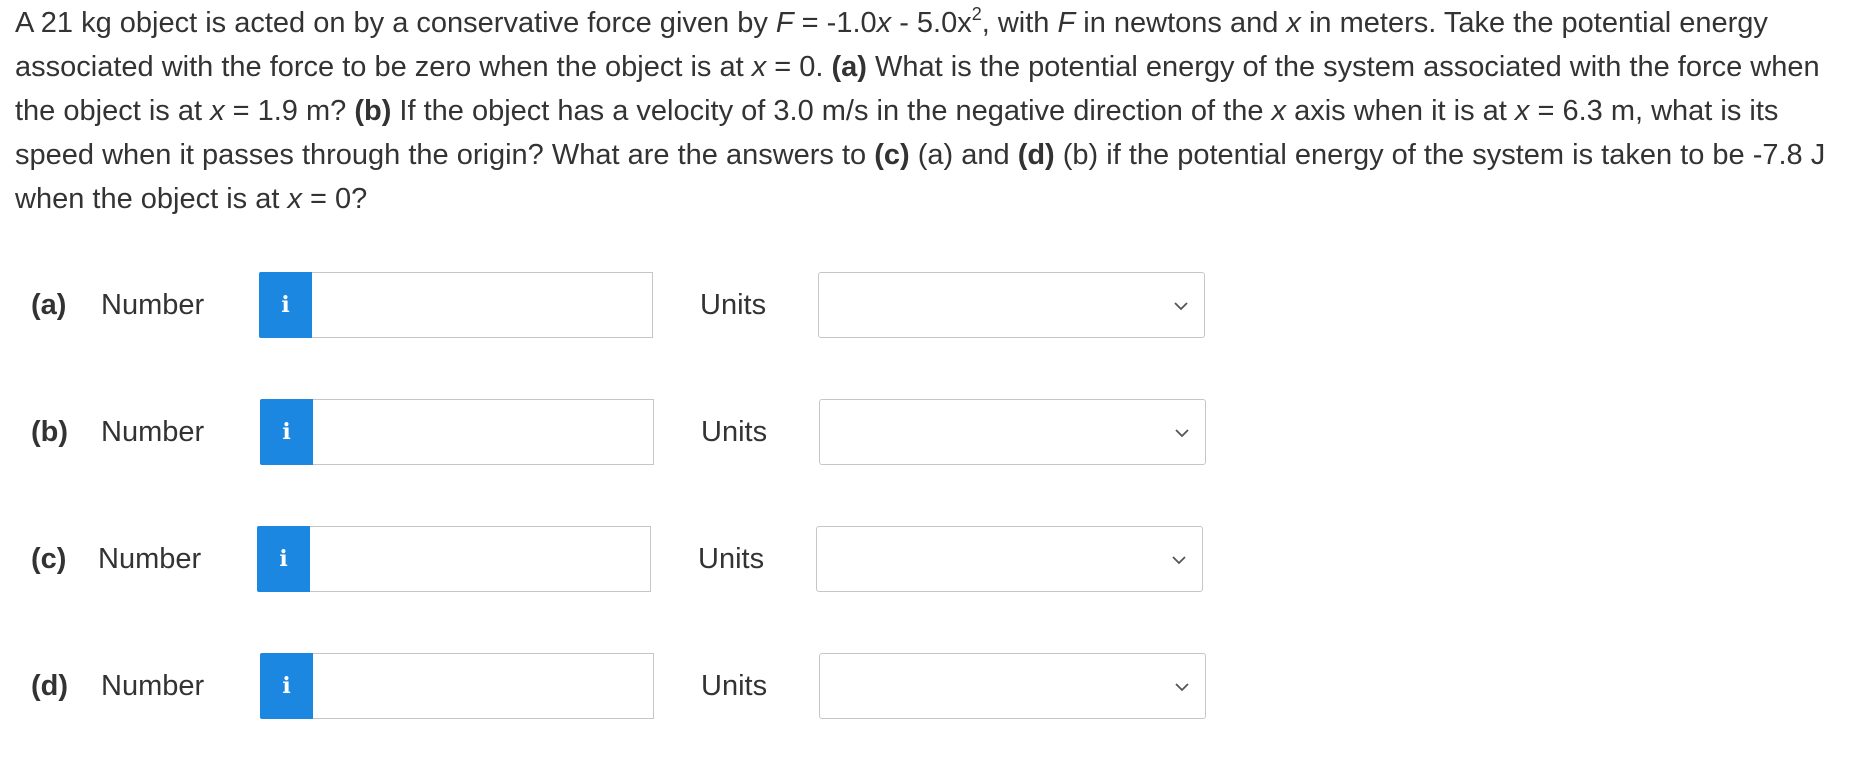  What do you see at coordinates (49, 305) in the screenshot?
I see `part-label: (a)` at bounding box center [49, 305].